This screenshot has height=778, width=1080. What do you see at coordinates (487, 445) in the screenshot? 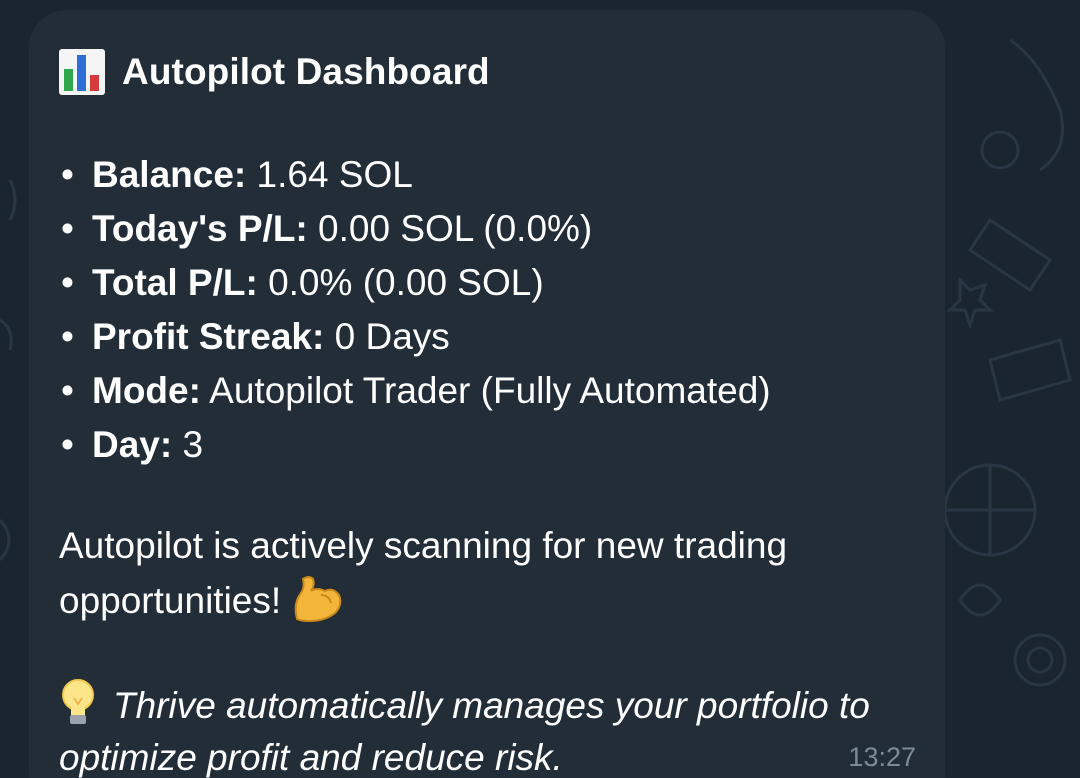
I see `stat-day: • Day: 3` at bounding box center [487, 445].